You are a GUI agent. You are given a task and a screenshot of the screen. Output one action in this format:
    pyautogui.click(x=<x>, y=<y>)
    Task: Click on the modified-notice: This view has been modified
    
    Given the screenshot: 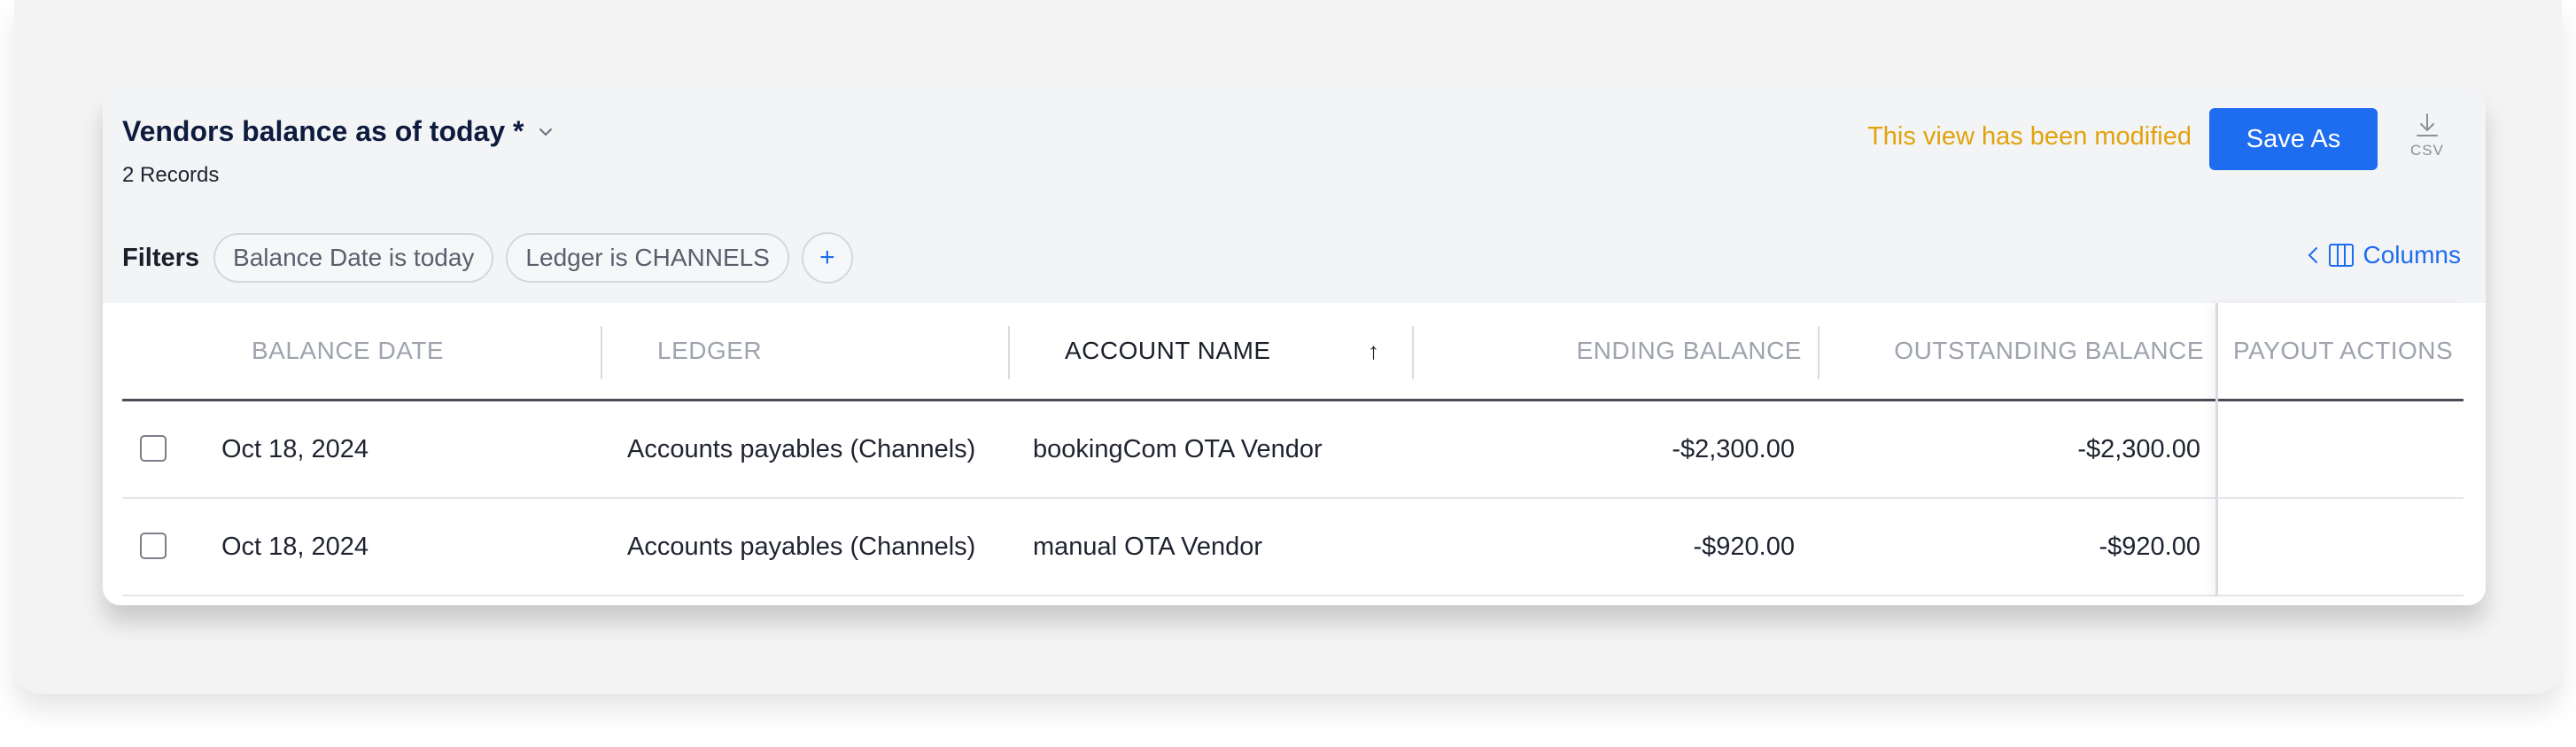 What is the action you would take?
    pyautogui.click(x=2029, y=137)
    